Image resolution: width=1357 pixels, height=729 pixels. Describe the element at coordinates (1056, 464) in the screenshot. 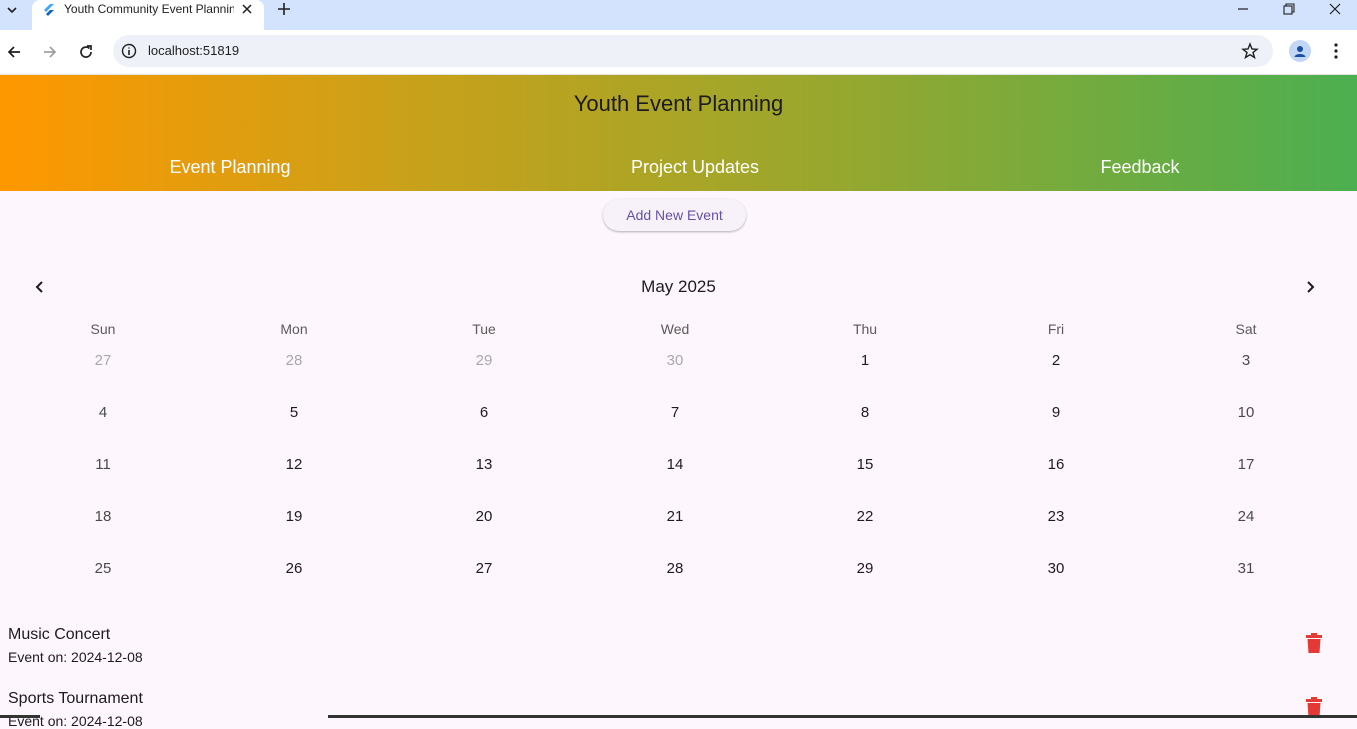

I see `calendar-day: 16` at that location.